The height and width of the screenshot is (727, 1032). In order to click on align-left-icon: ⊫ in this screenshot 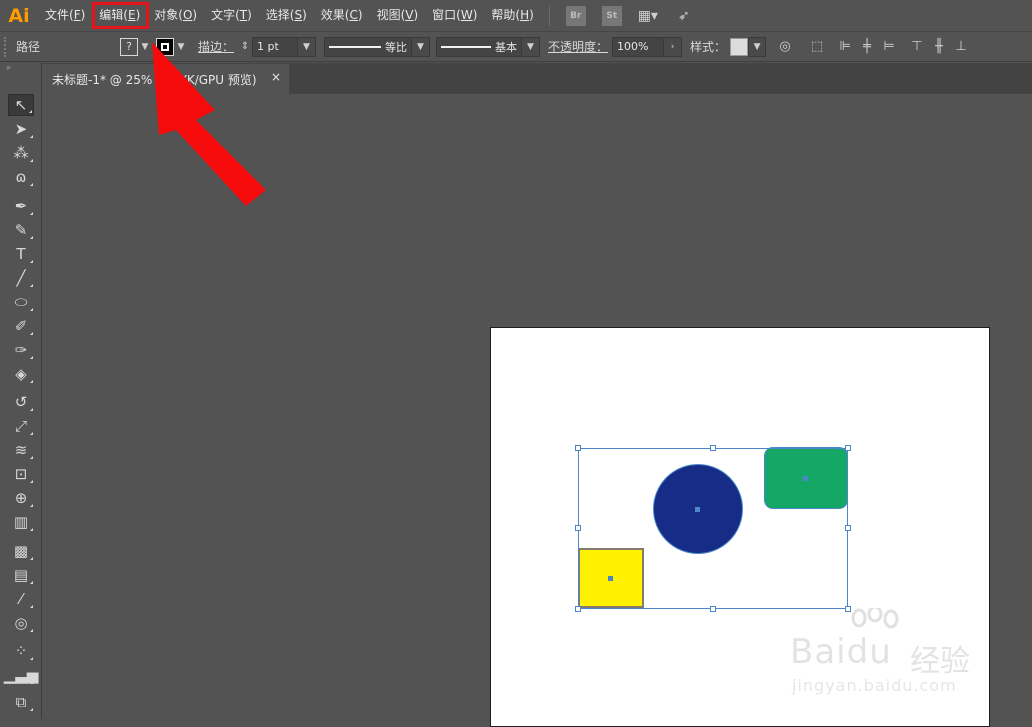, I will do `click(845, 47)`.